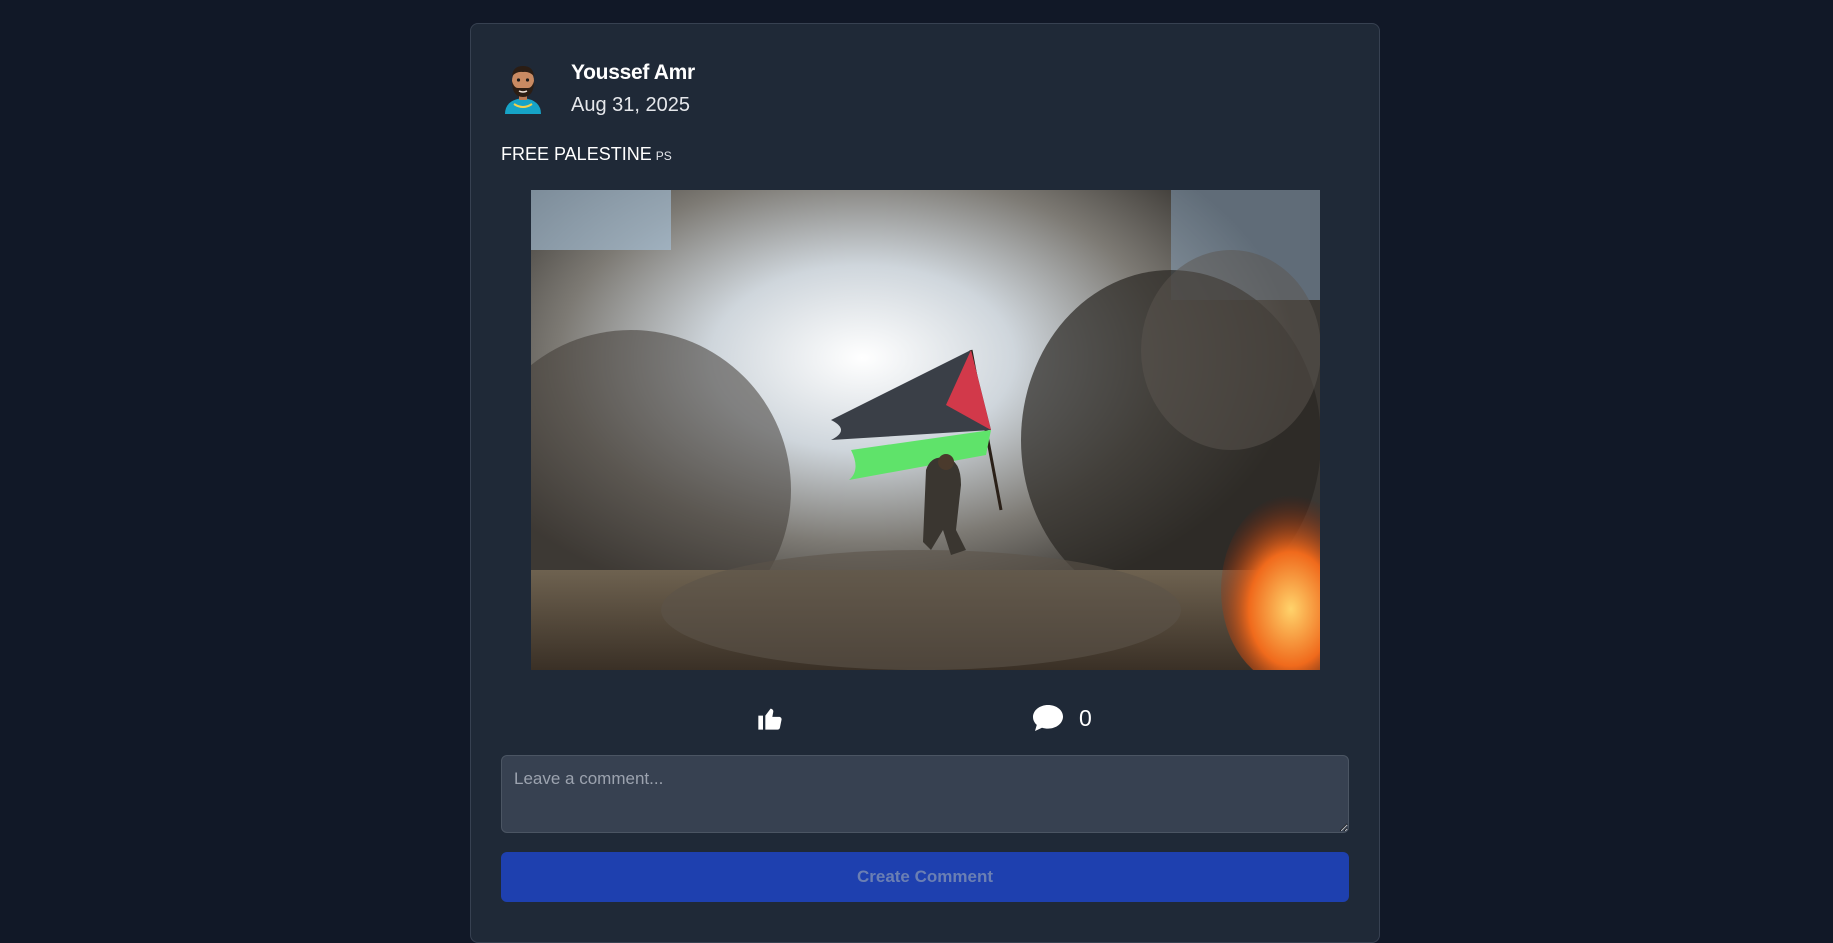 The width and height of the screenshot is (1833, 943). What do you see at coordinates (925, 877) in the screenshot?
I see `create-comment-button: Create Comment` at bounding box center [925, 877].